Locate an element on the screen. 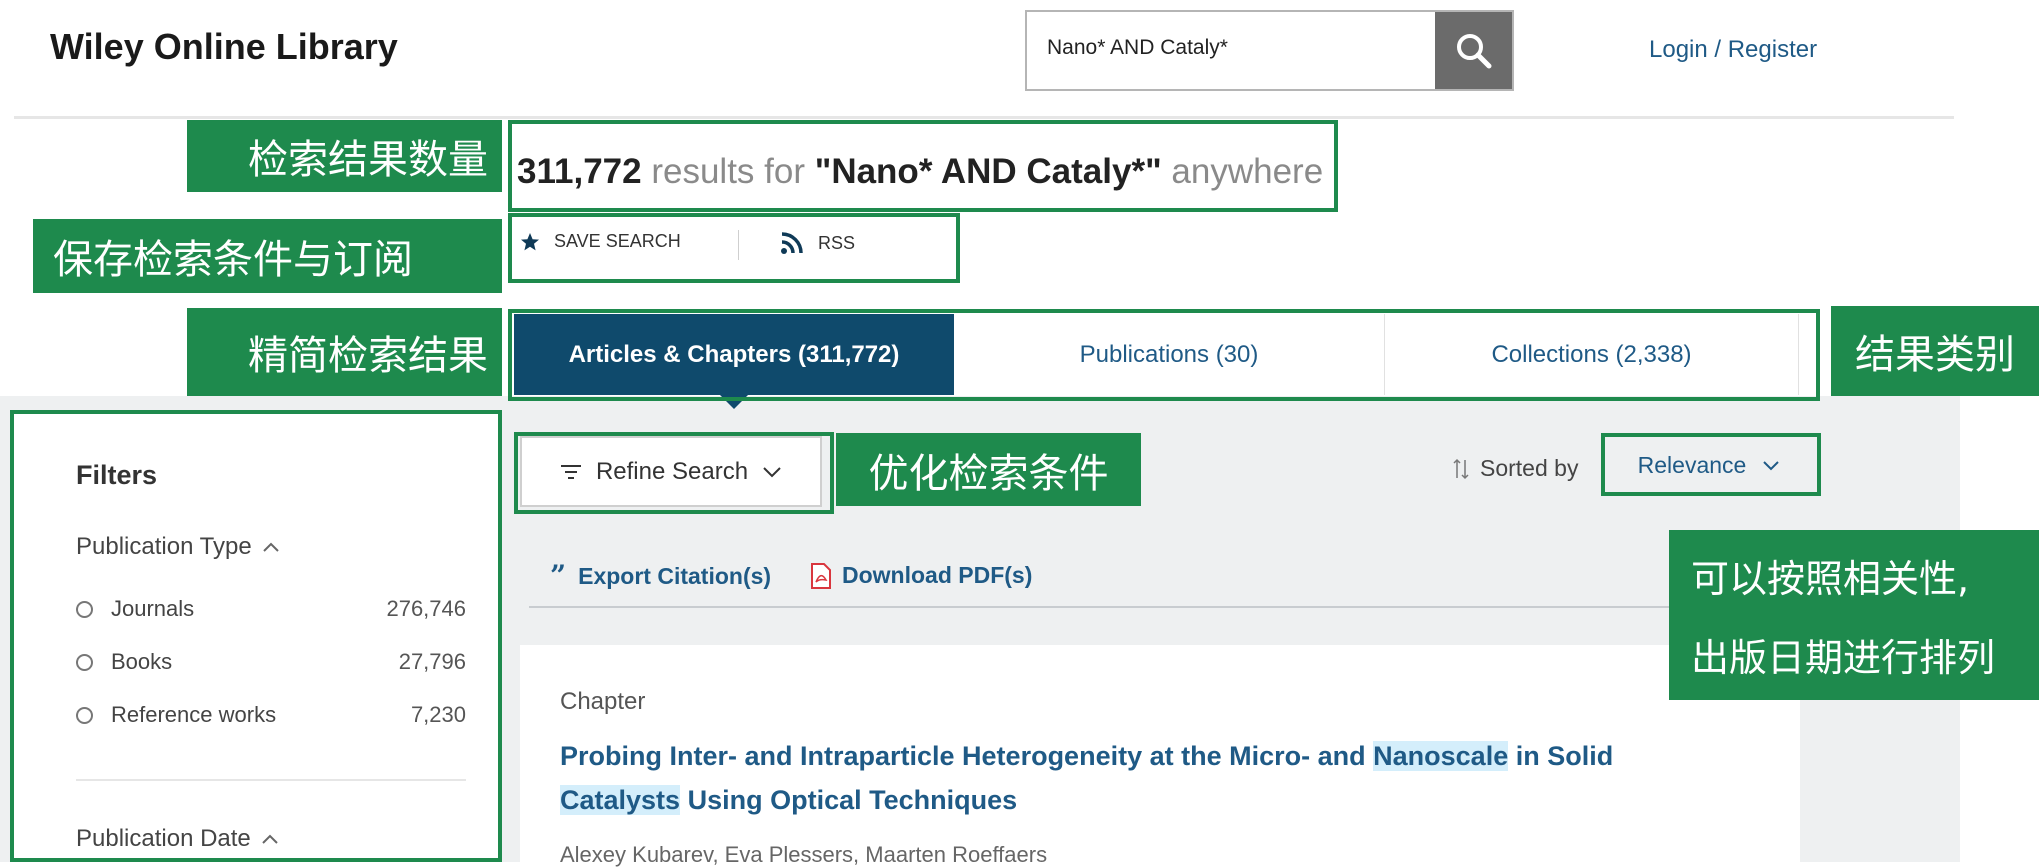  site-logo: Wiley Online Library is located at coordinates (224, 47).